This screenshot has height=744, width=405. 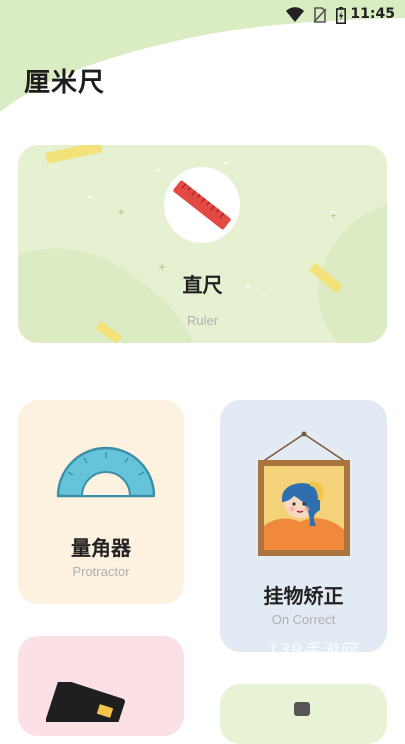 I want to click on page-title: 厘米尺, so click(x=65, y=83).